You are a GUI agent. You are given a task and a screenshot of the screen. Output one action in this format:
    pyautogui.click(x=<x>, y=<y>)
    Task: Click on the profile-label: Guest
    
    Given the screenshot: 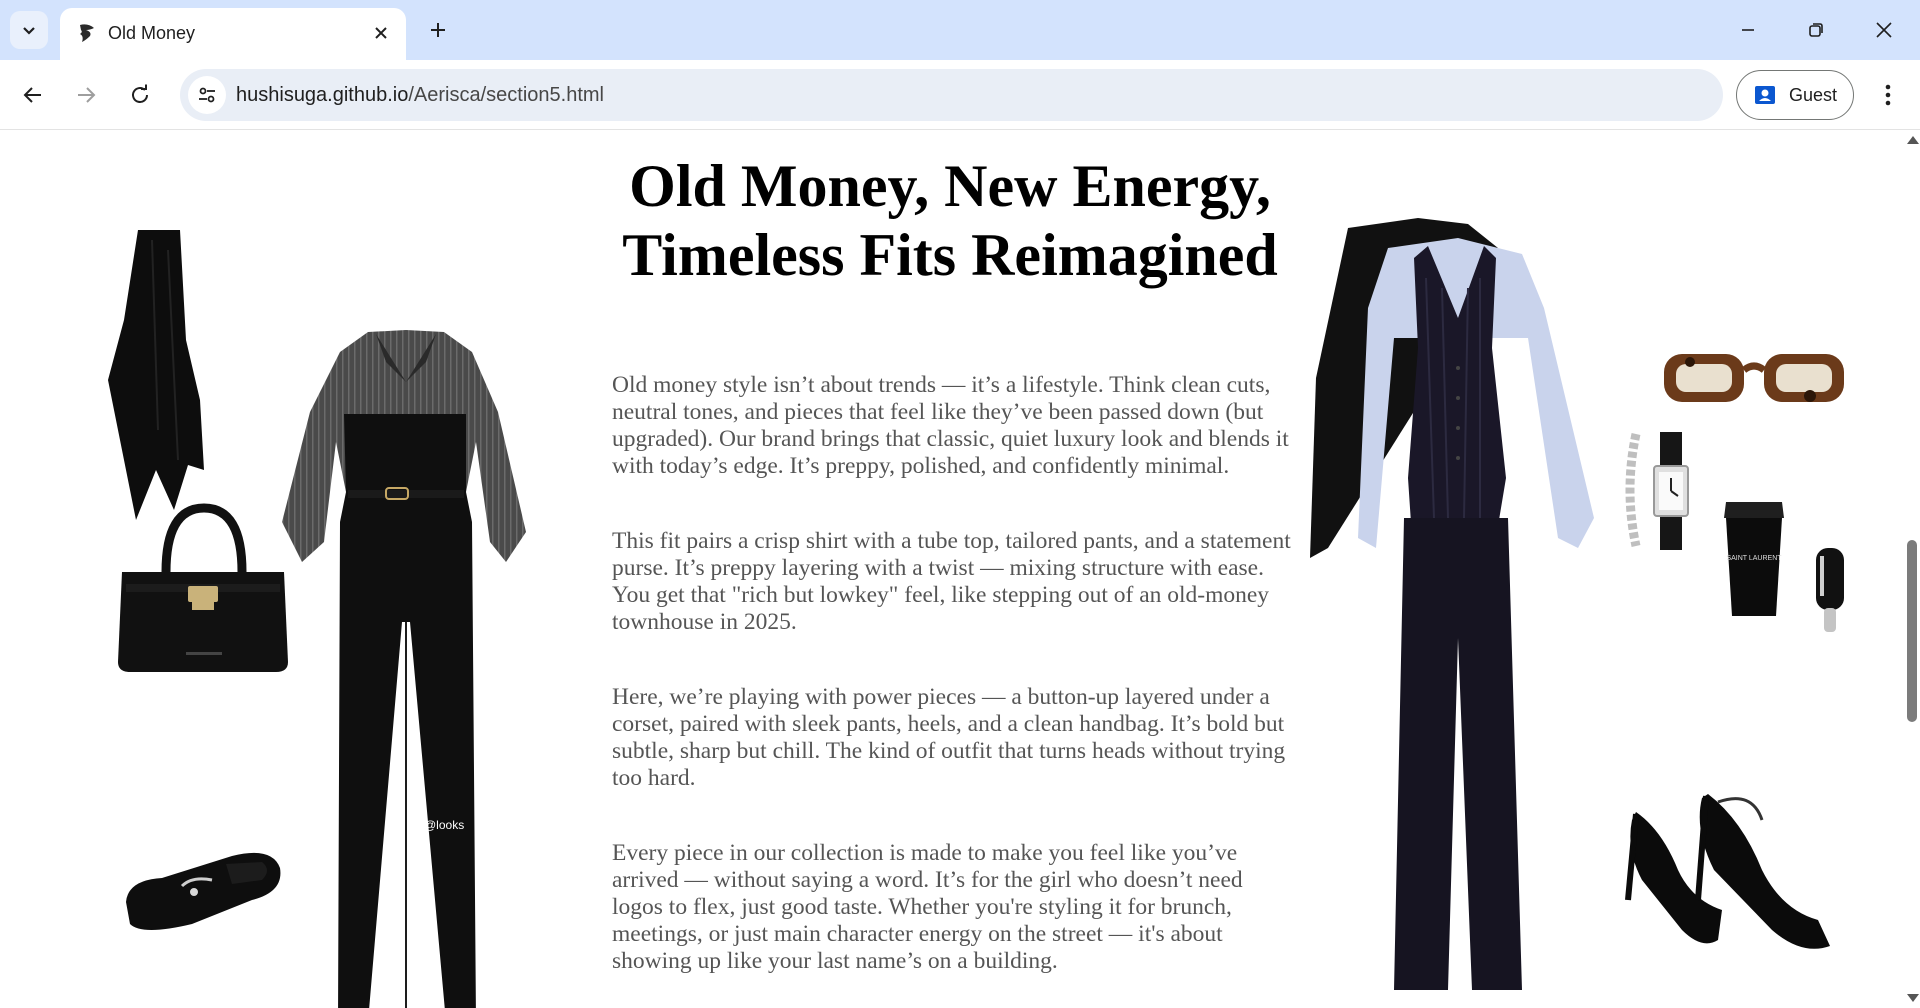 What is the action you would take?
    pyautogui.click(x=1813, y=94)
    